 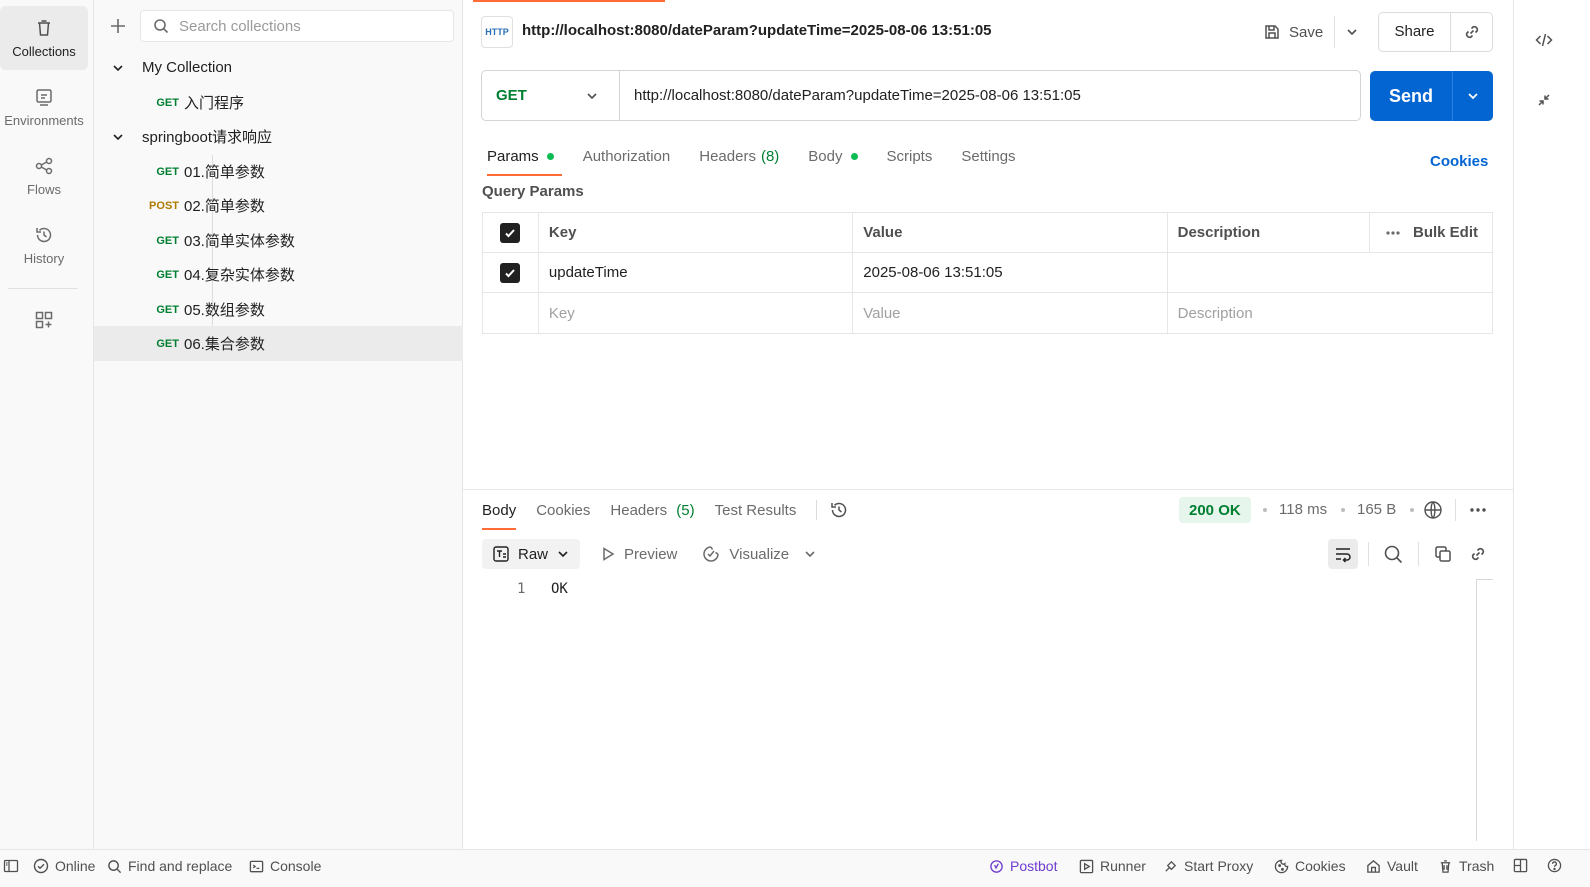 I want to click on save-button: Save, so click(x=1293, y=32).